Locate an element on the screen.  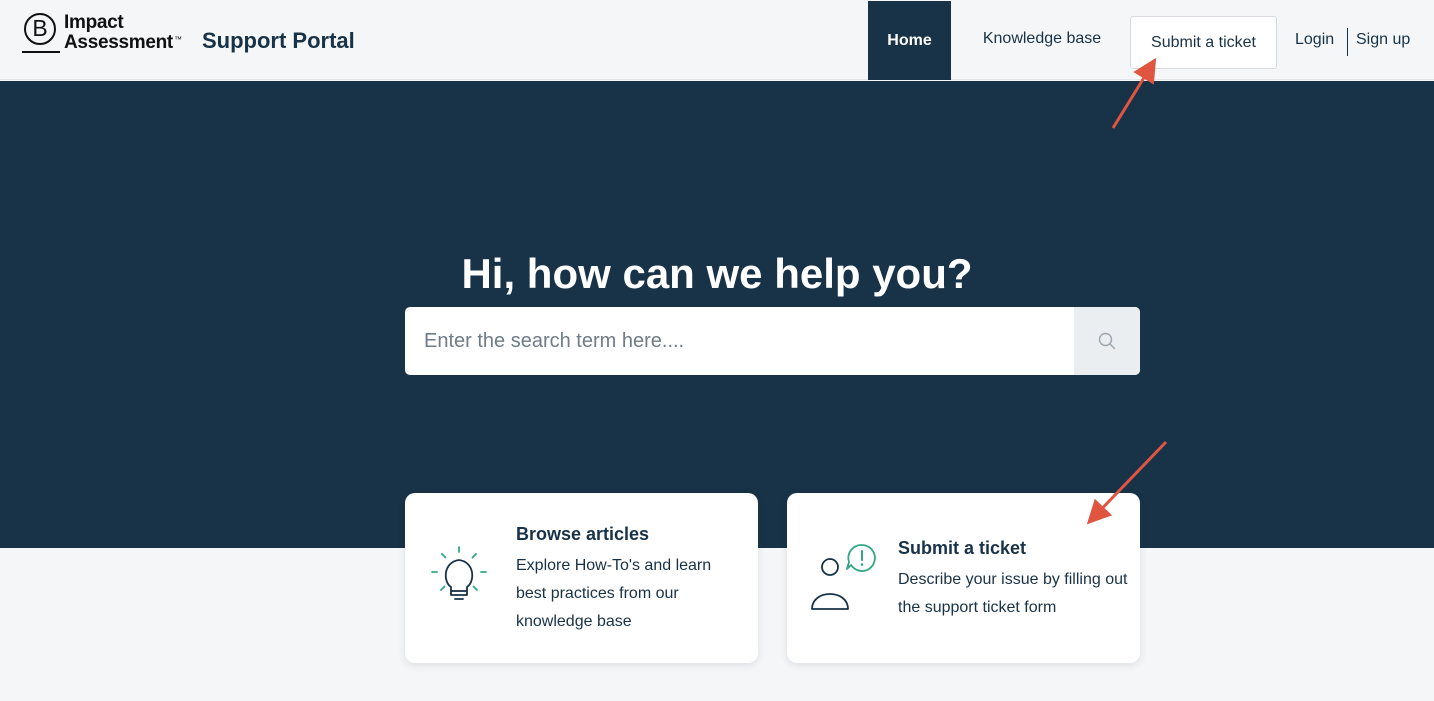
search-input is located at coordinates (739, 341).